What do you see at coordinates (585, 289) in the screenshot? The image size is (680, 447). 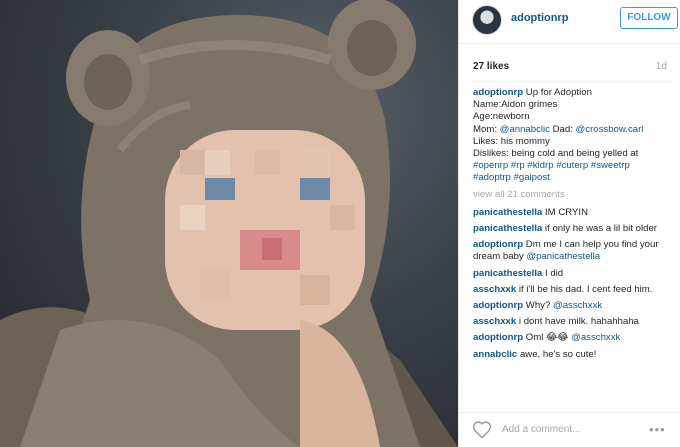 I see `comment-text: if i'll be his dad. I cent feed him.` at bounding box center [585, 289].